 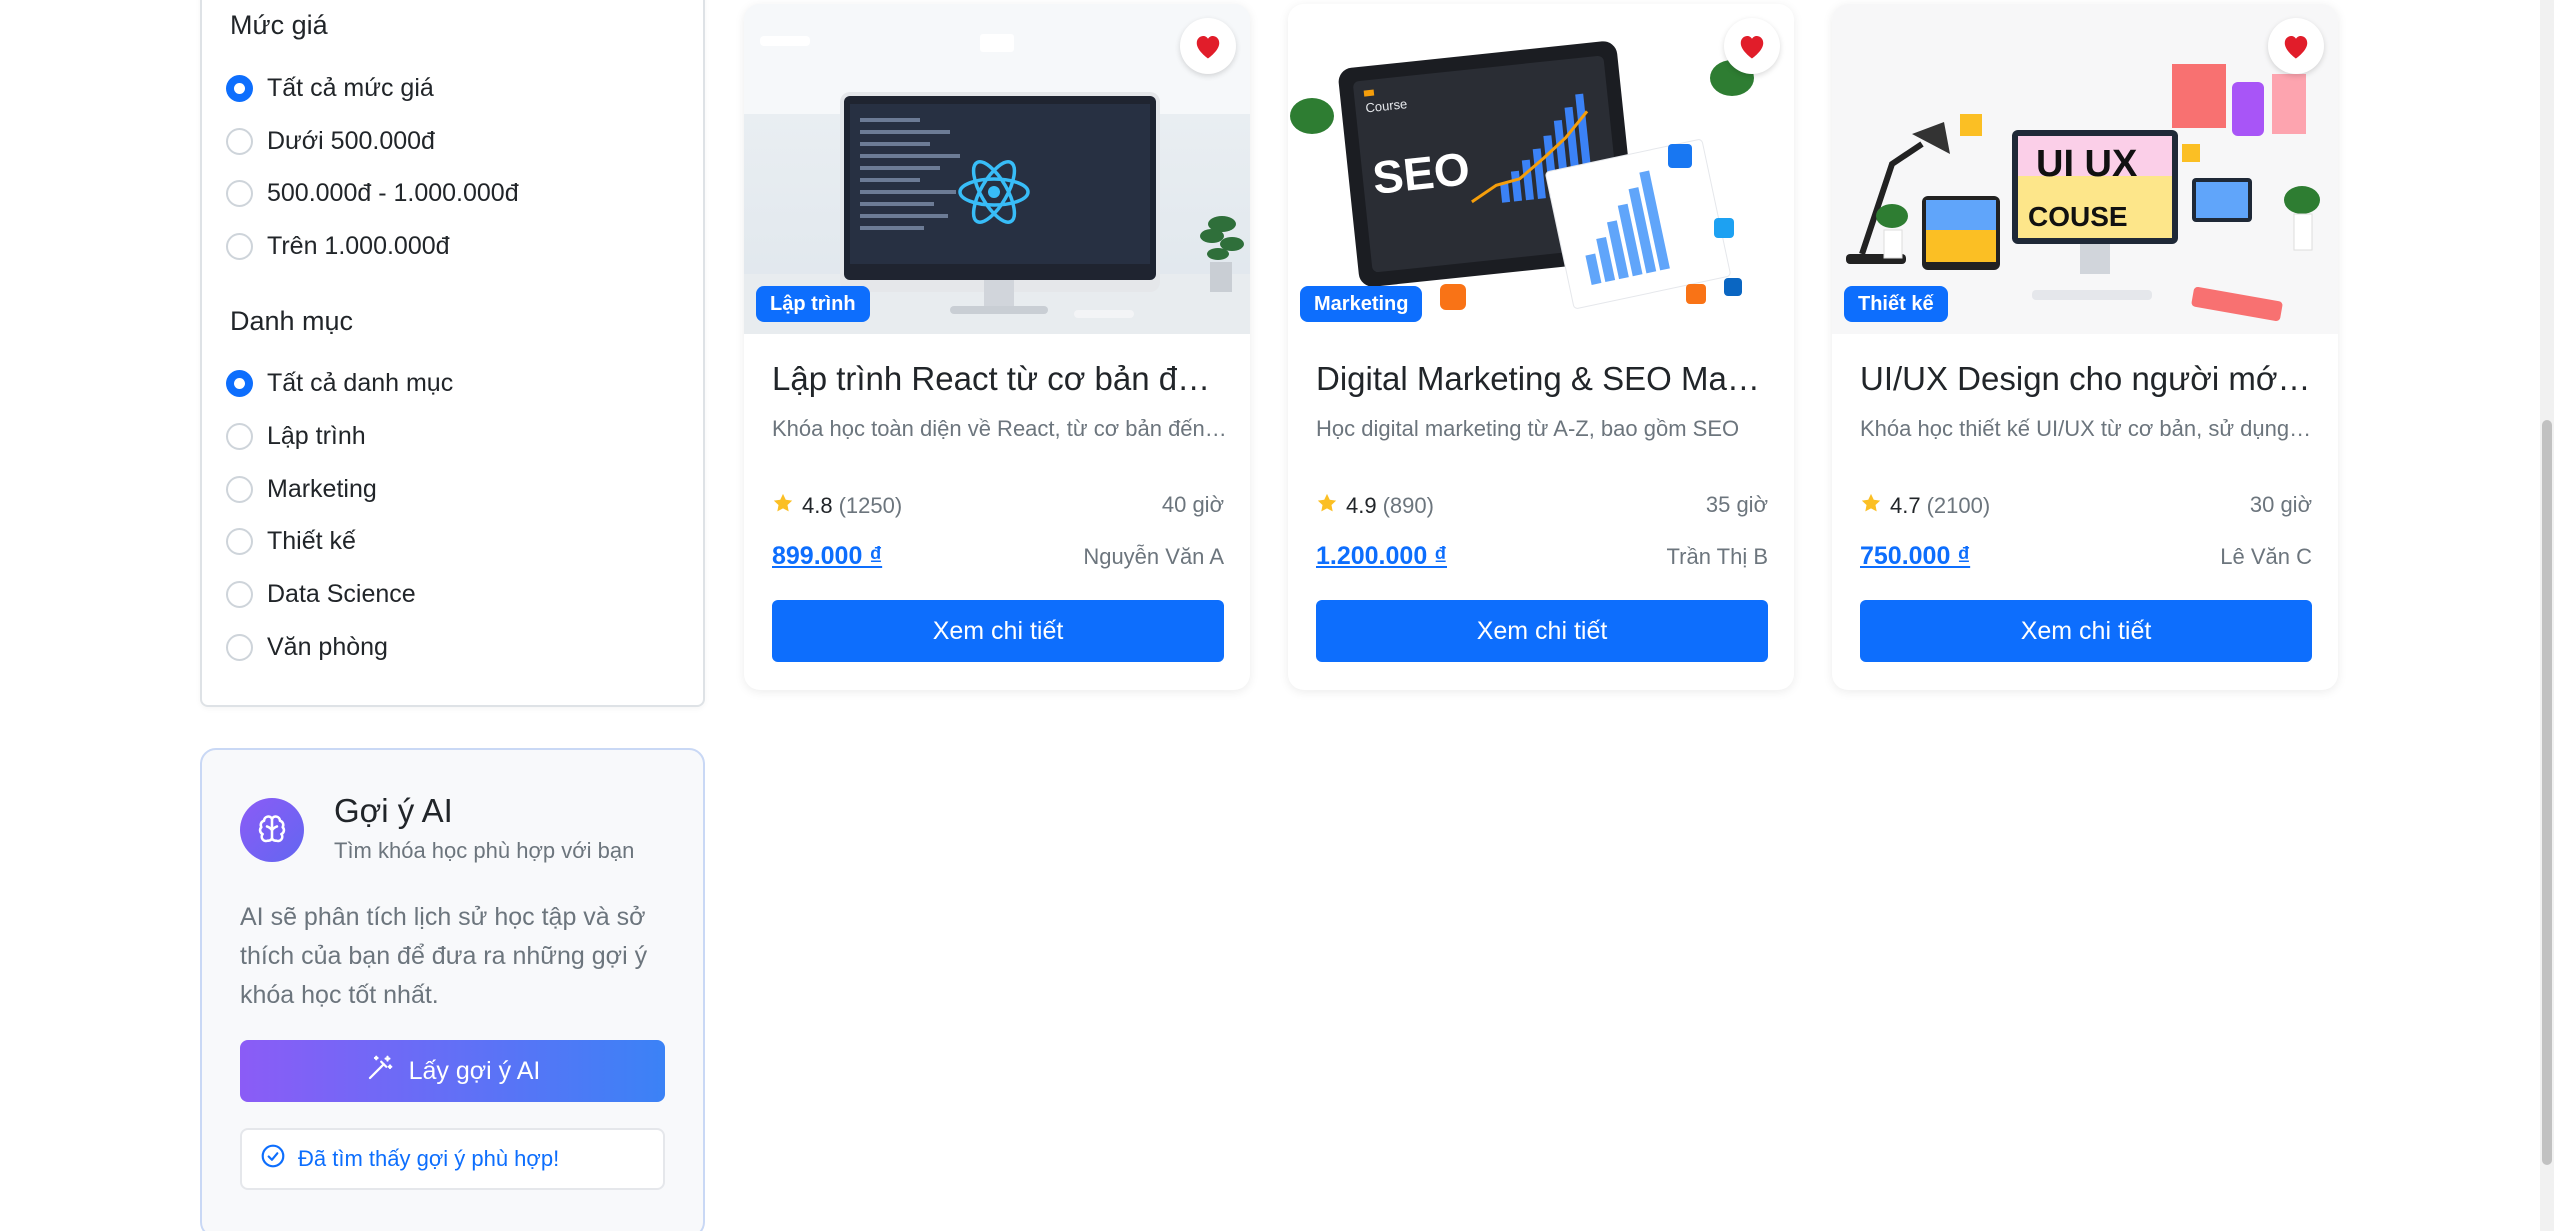 I want to click on rating-value: 4.8, so click(x=817, y=505).